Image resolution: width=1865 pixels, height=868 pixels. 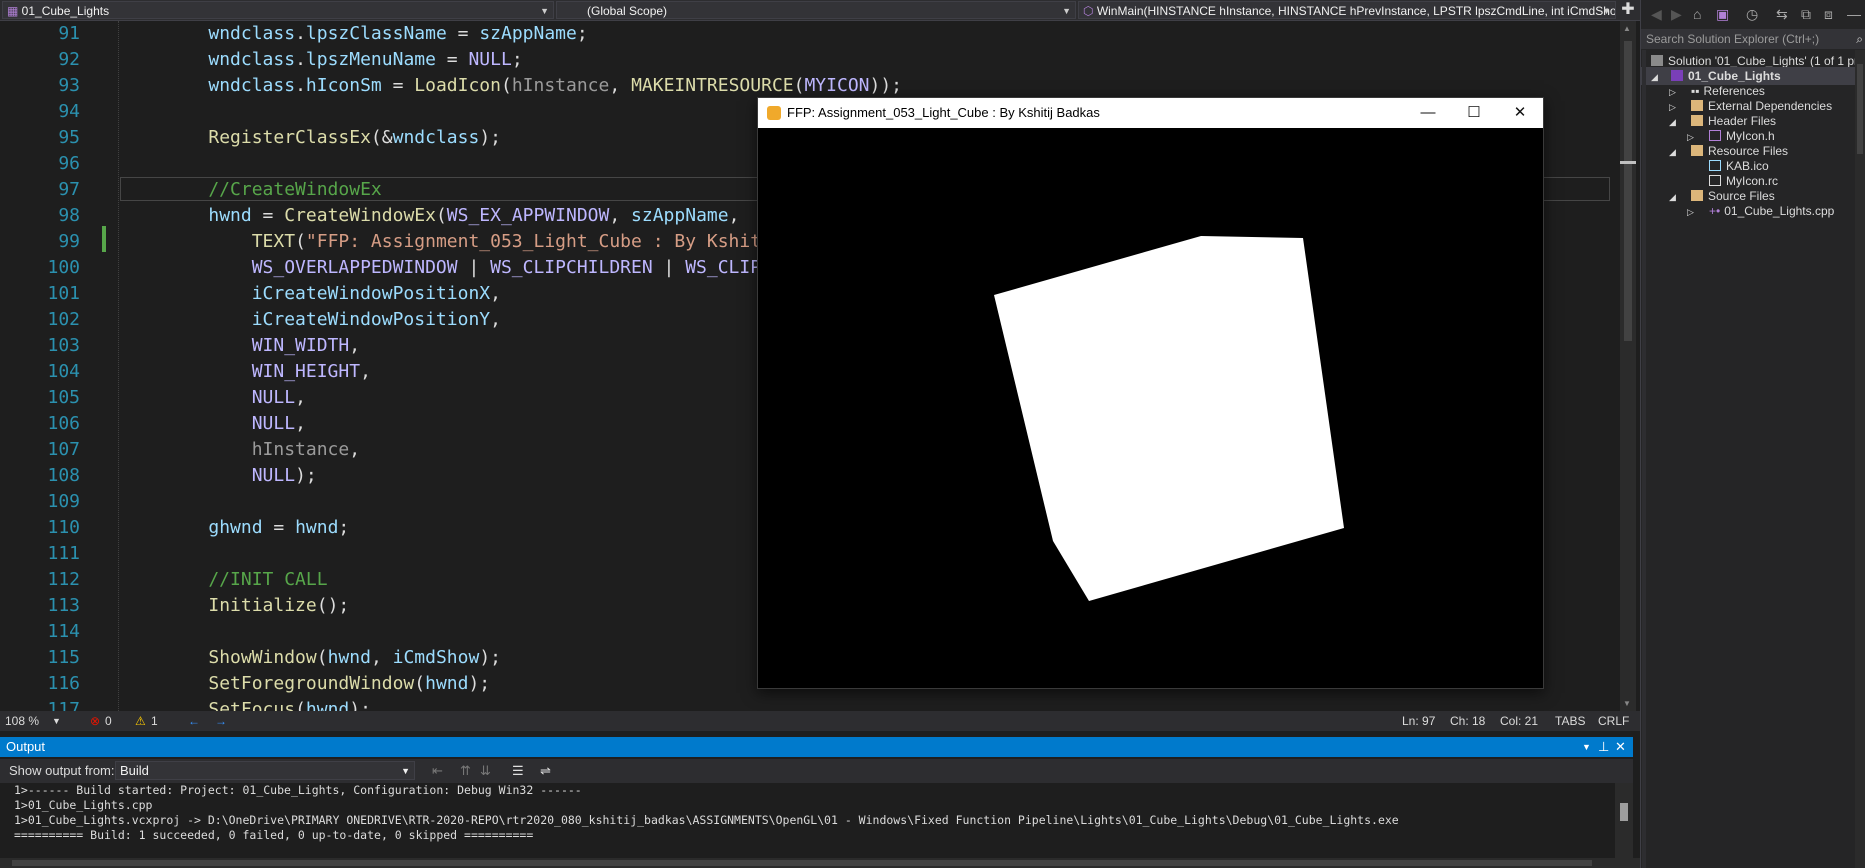 What do you see at coordinates (63, 475) in the screenshot?
I see `line-number: 108` at bounding box center [63, 475].